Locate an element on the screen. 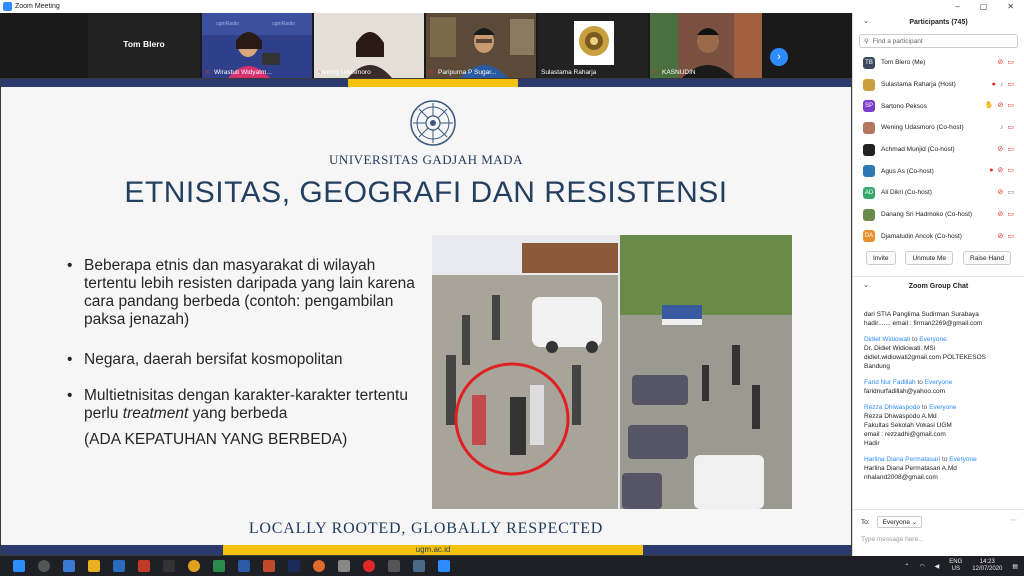  participant-search: ⚲ Find a participant is located at coordinates (938, 41).